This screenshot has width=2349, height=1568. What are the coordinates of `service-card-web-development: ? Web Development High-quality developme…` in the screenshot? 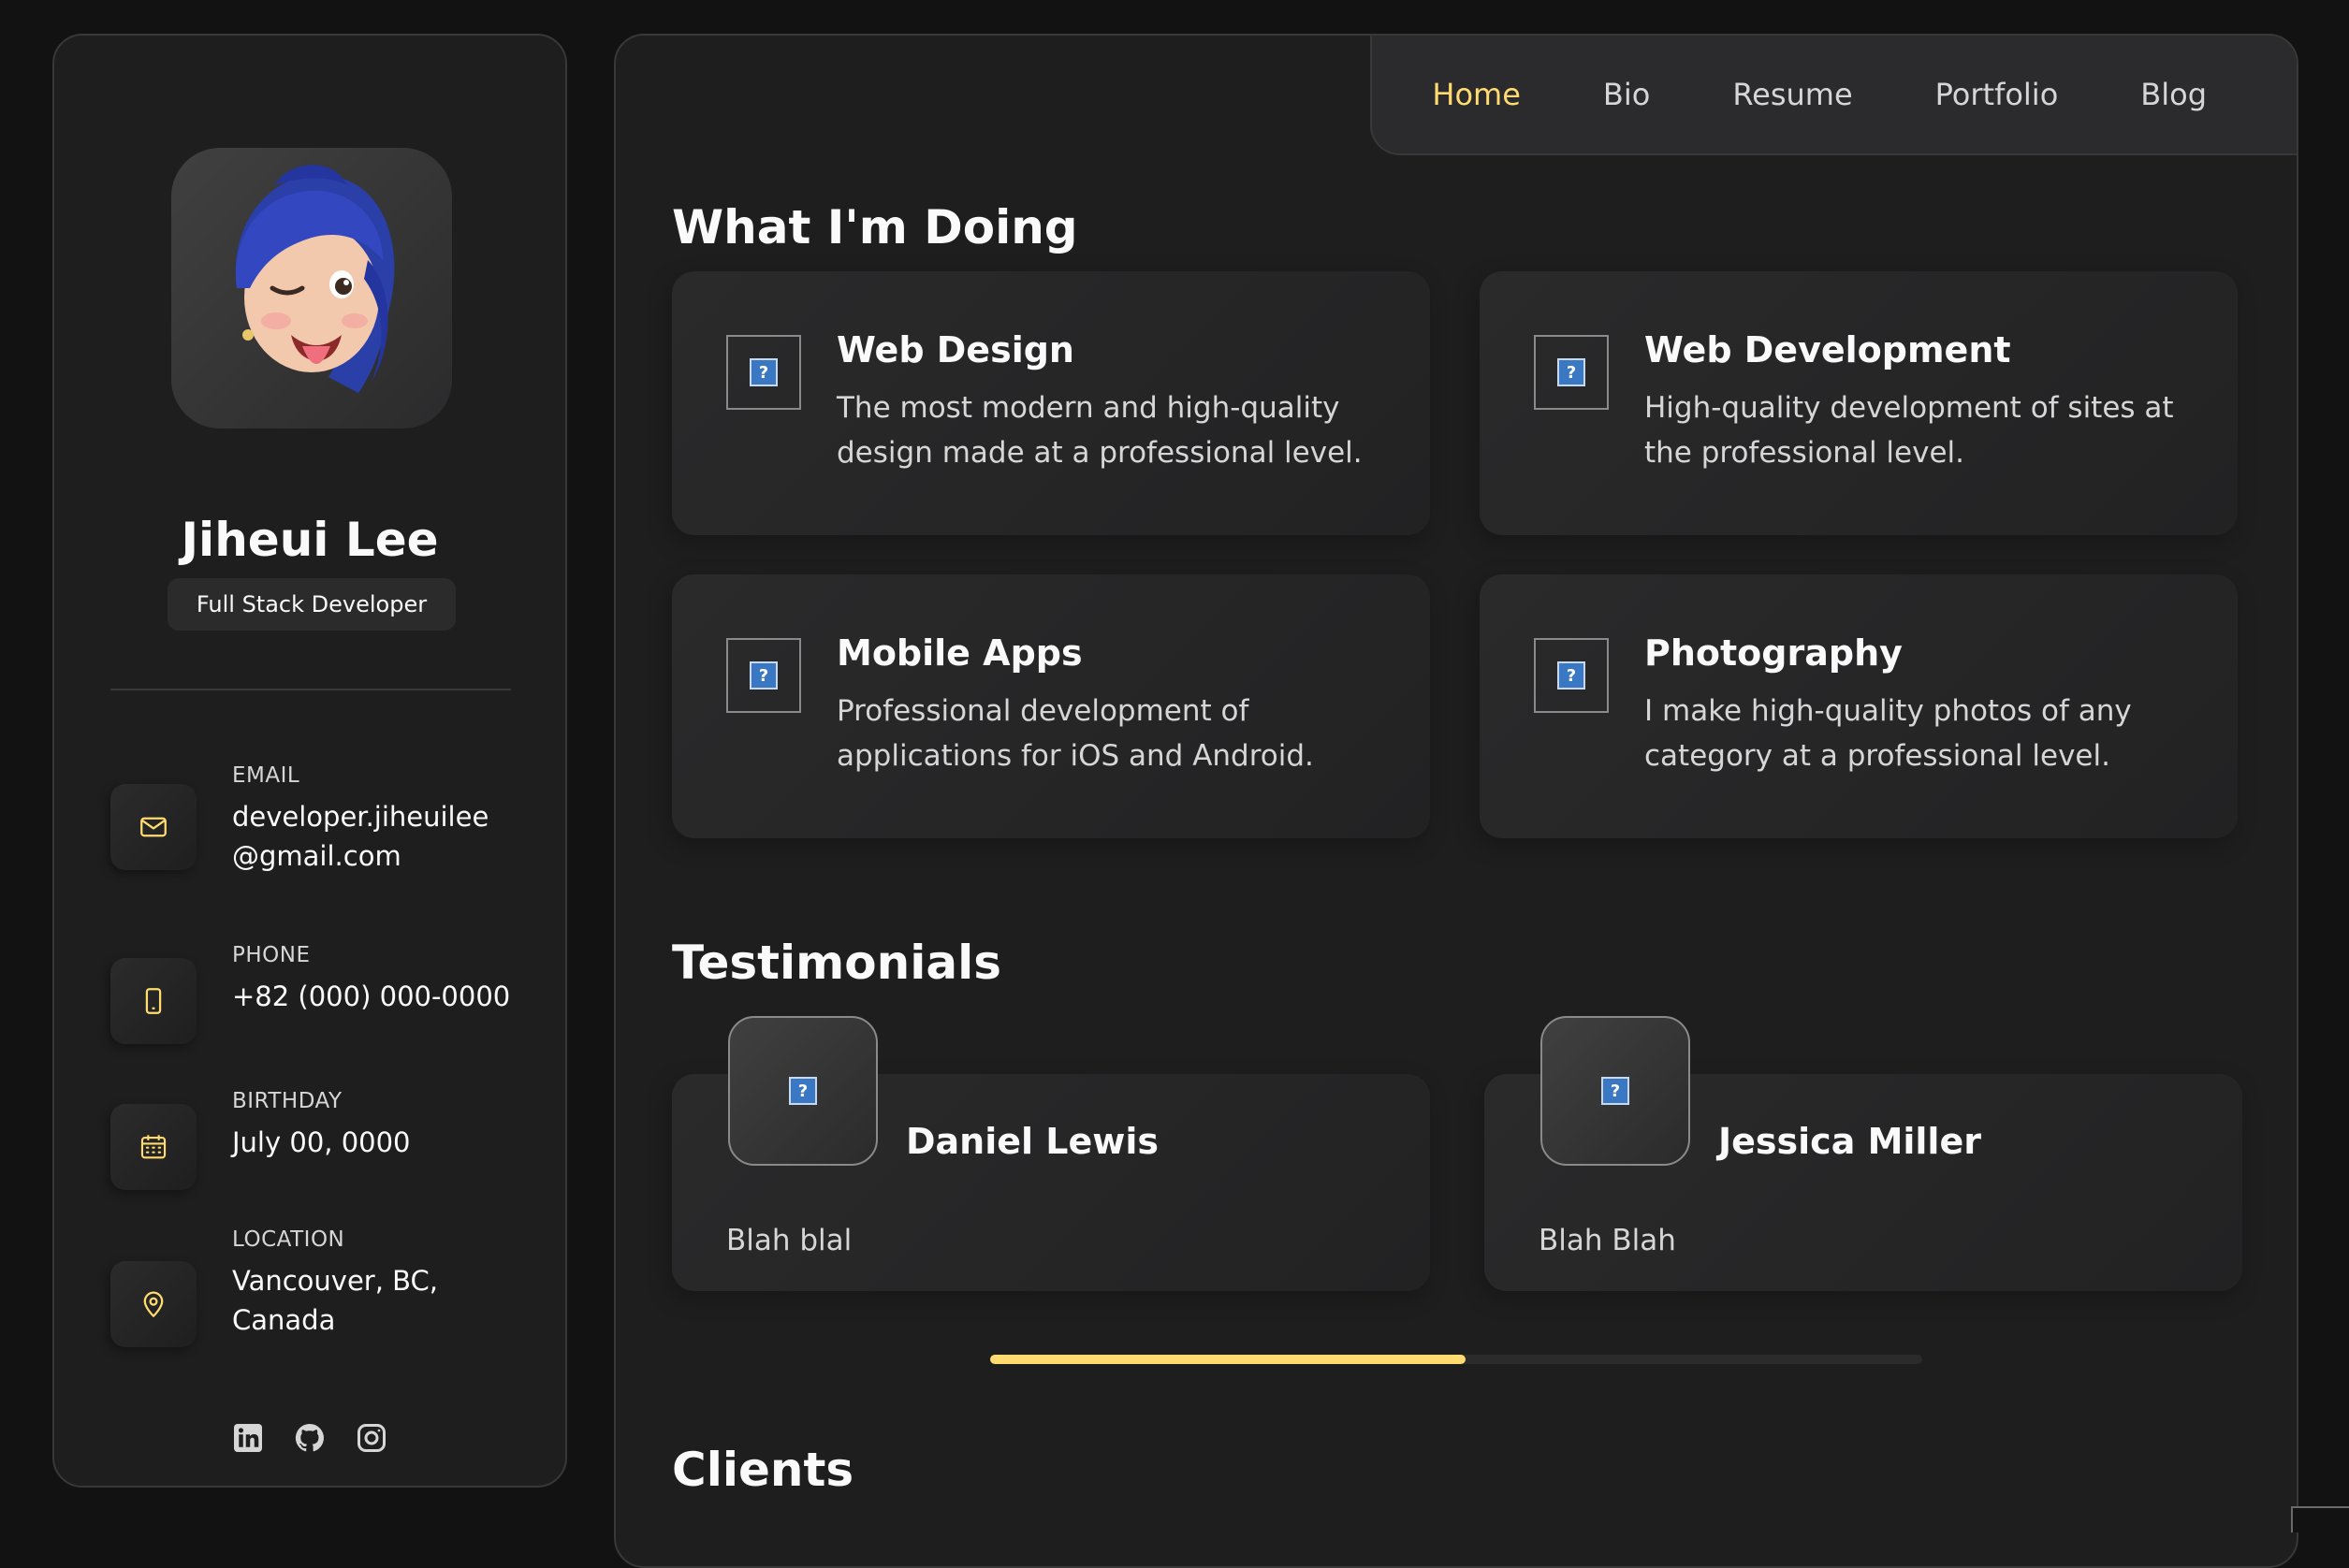 It's located at (1859, 403).